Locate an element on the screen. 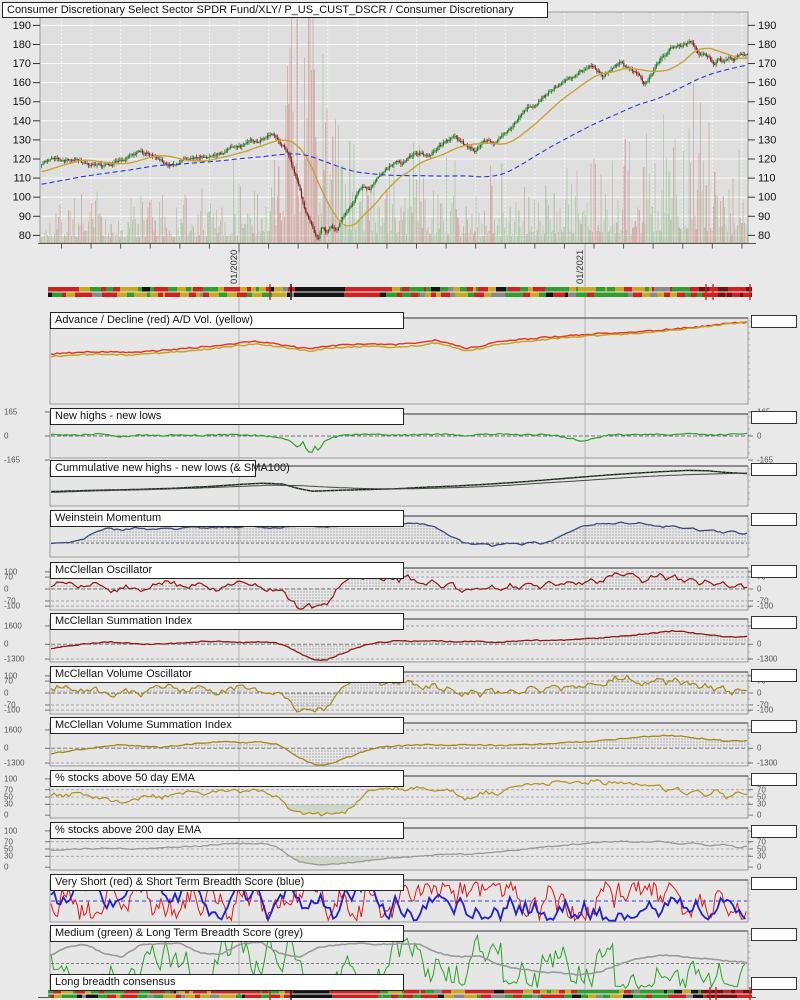 This screenshot has height=1000, width=800. panel-label-mcclellan-volume-summation: McClellan Volume Summation Index is located at coordinates (227, 725).